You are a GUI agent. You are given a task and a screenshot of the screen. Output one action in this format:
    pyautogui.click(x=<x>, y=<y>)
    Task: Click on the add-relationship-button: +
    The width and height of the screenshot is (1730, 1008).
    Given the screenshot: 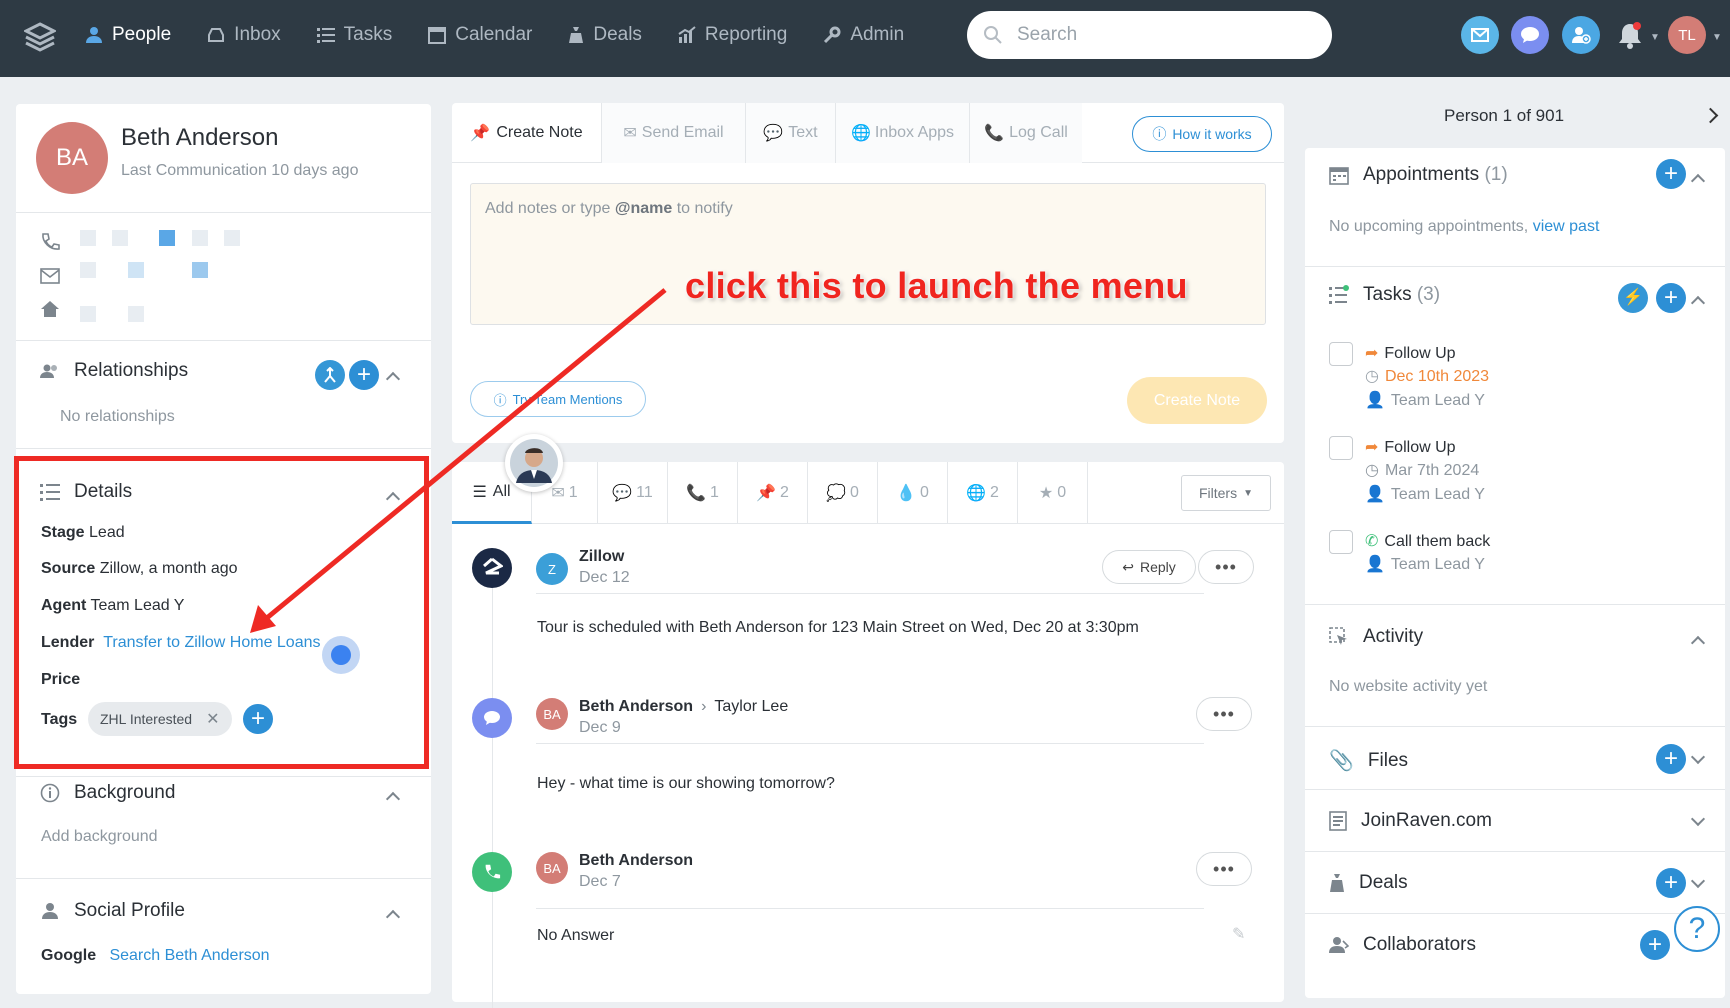 What is the action you would take?
    pyautogui.click(x=364, y=375)
    